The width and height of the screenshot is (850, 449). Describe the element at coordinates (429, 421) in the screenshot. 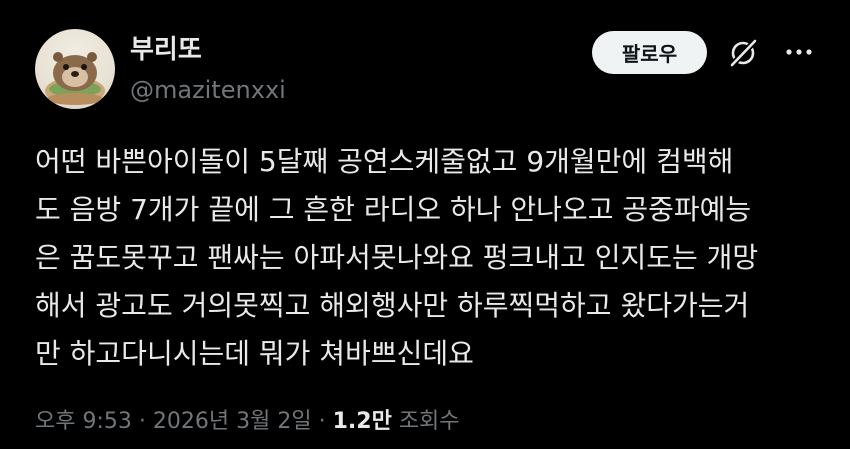

I see `views-label: 조회수` at that location.